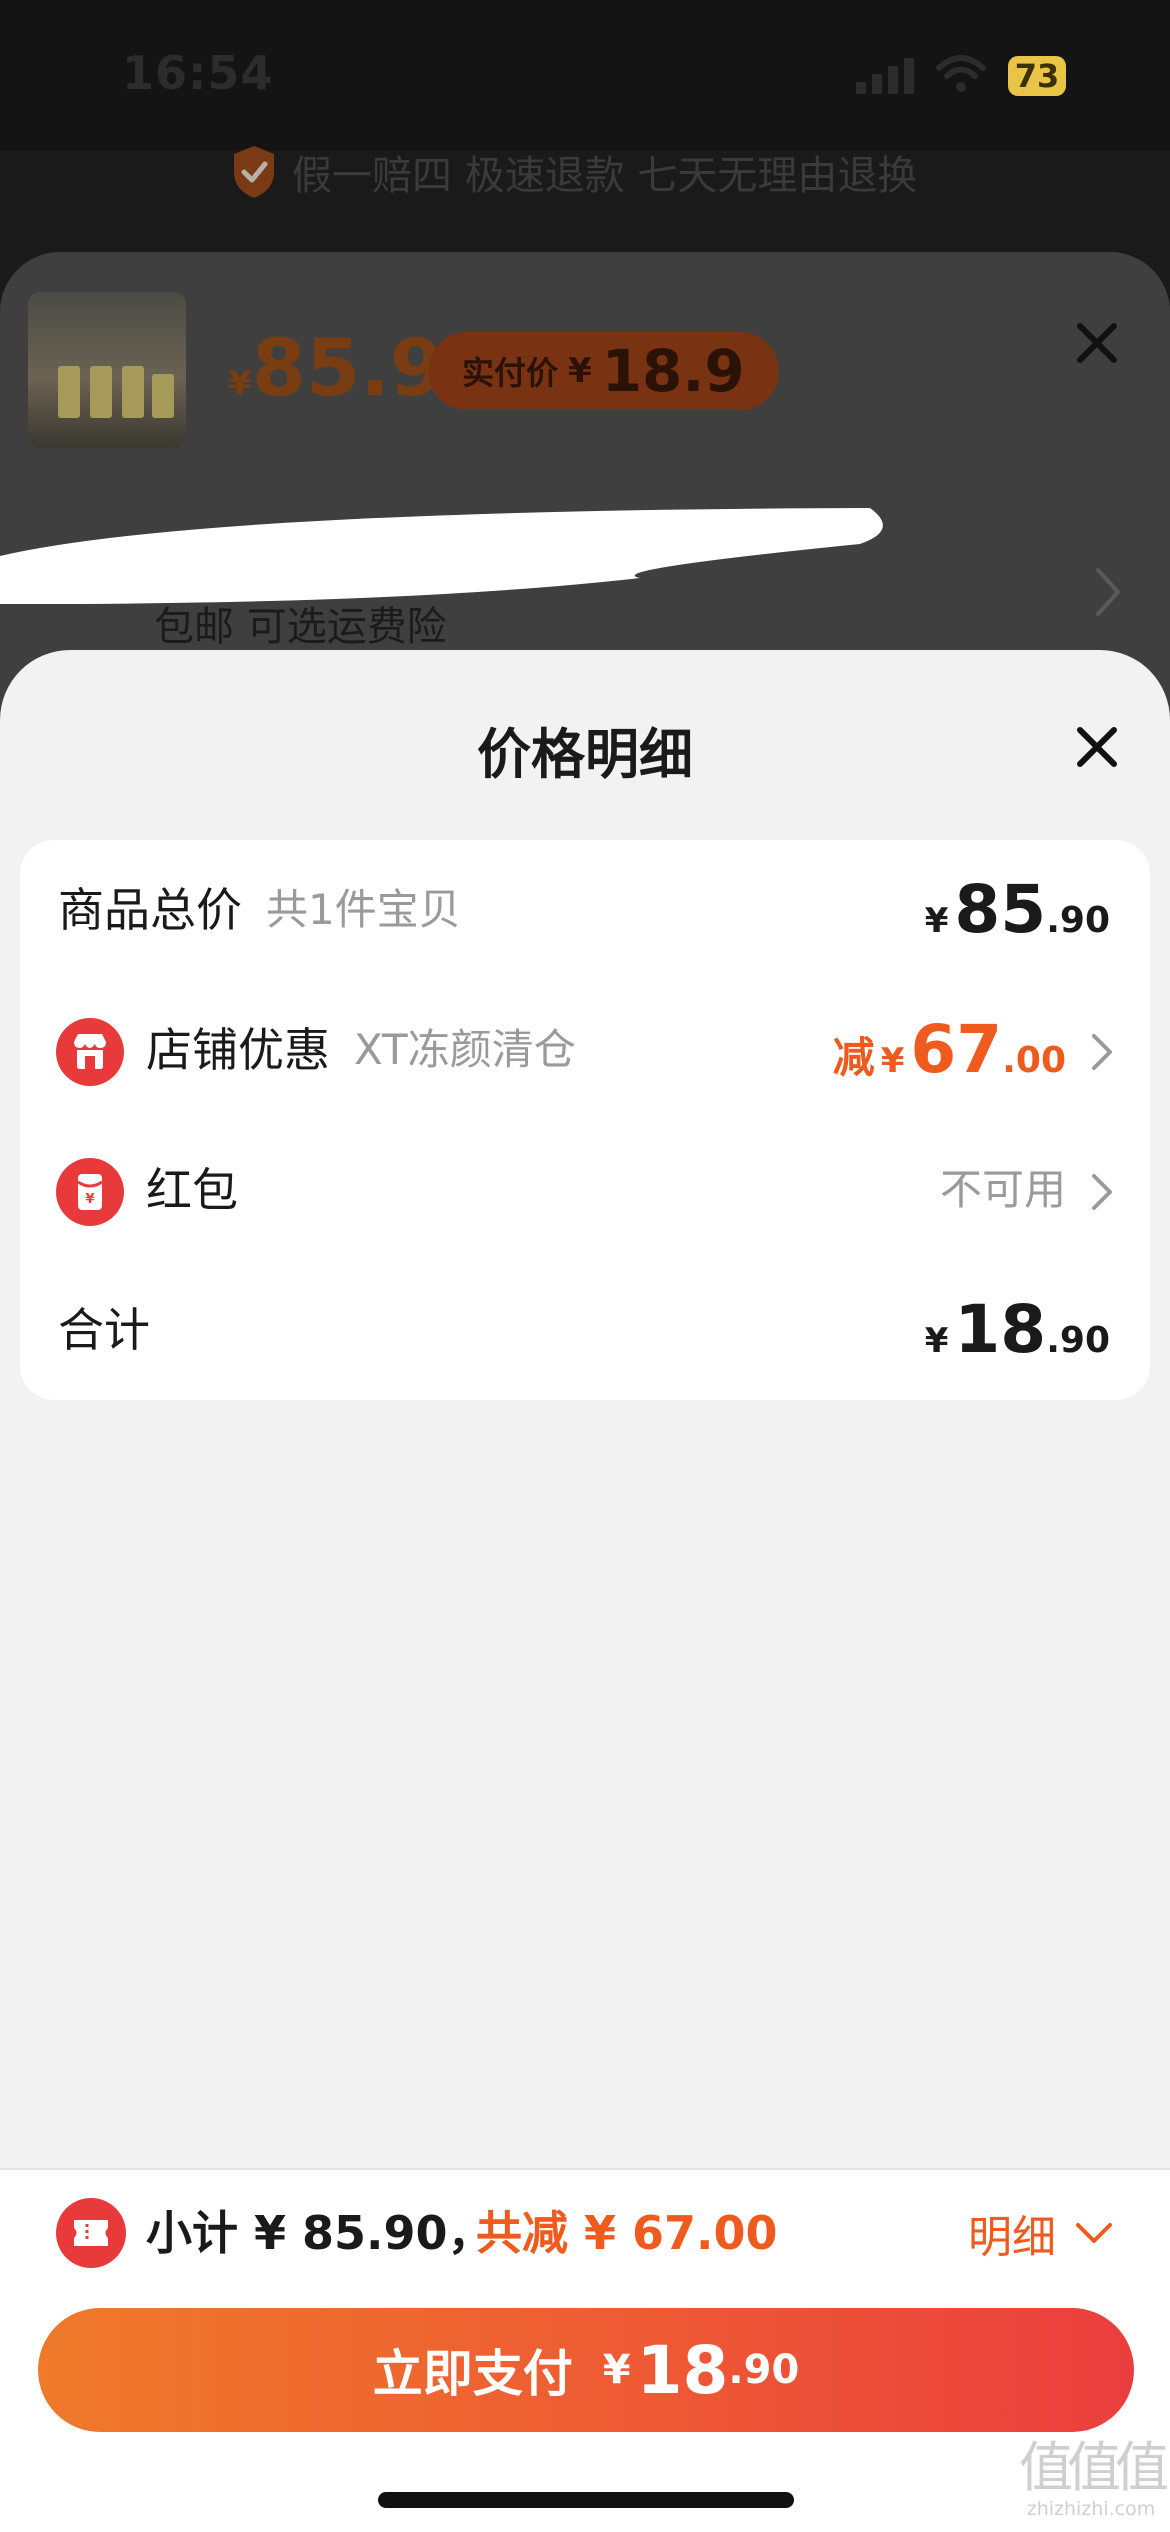 The width and height of the screenshot is (1170, 2532). Describe the element at coordinates (320, 2233) in the screenshot. I see `subtotal-text: 小计 ¥ 85.90，` at that location.